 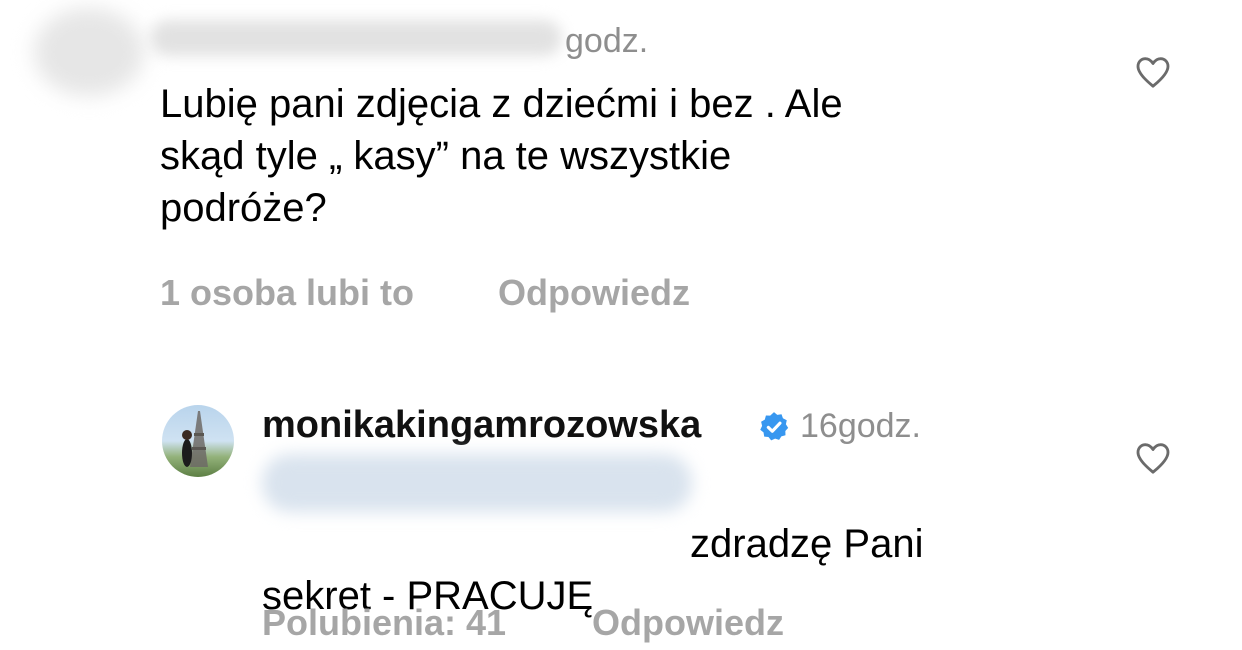 I want to click on avatar-redacted, so click(x=89, y=52).